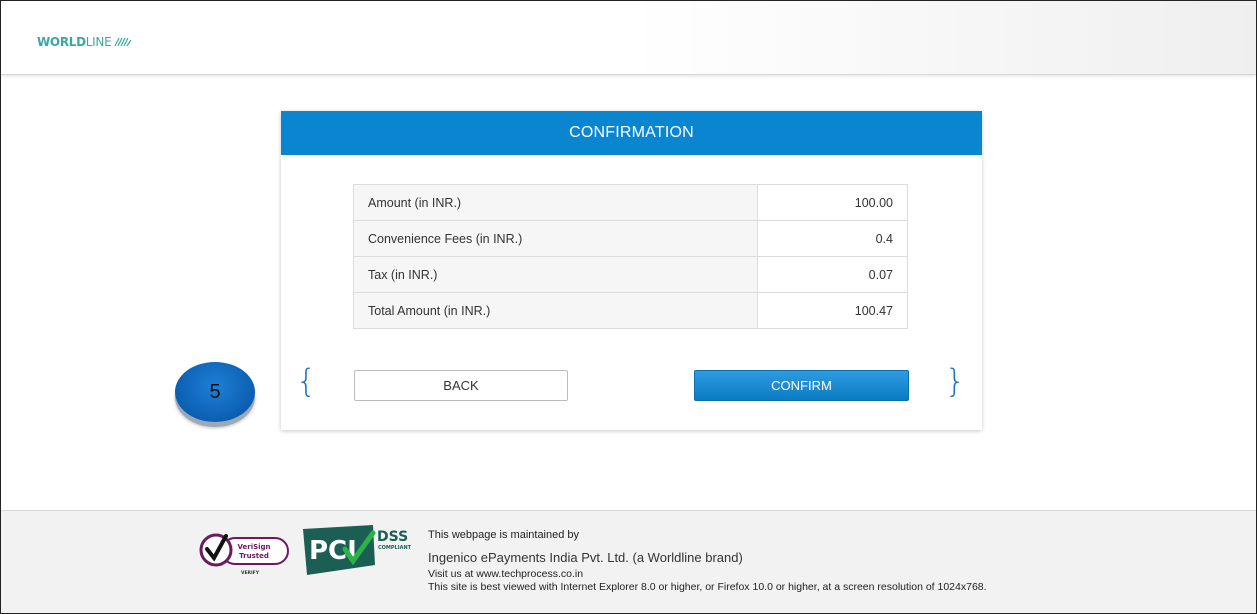 This screenshot has width=1257, height=614. I want to click on worldline-logo: WORLD LINE, so click(84, 42).